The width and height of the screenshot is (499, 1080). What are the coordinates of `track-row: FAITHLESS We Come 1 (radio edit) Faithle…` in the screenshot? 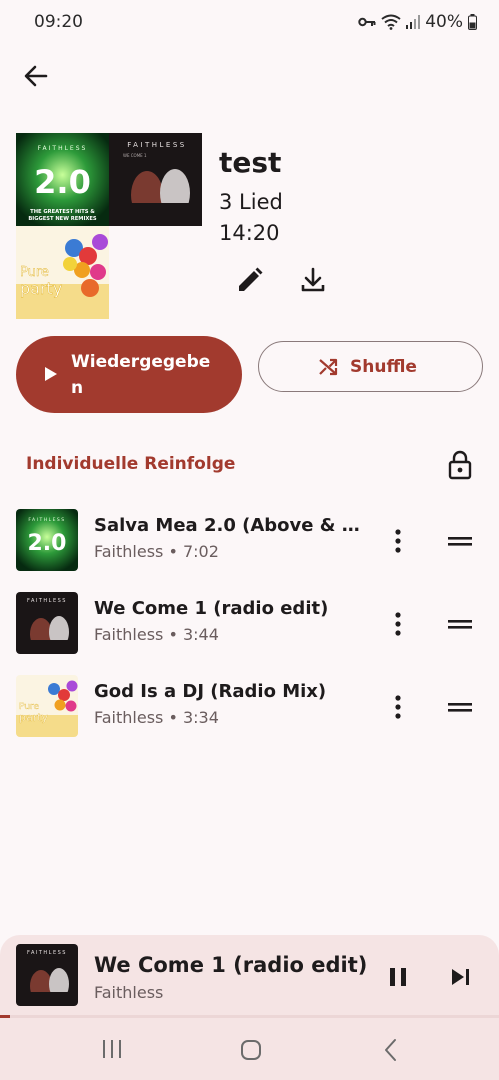 It's located at (249, 632).